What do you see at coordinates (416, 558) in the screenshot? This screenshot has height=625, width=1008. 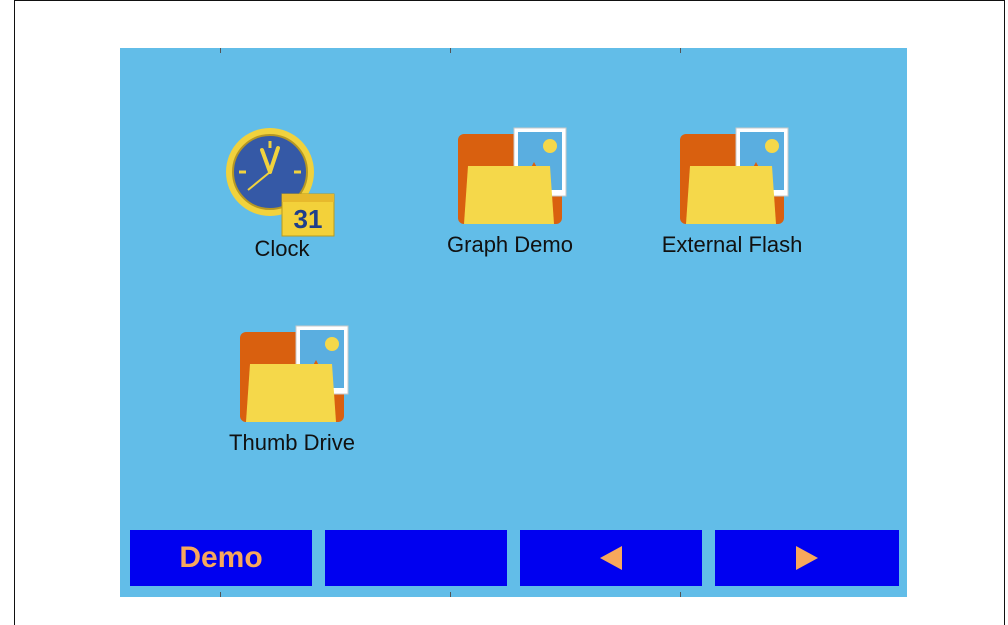 I see `blank-button` at bounding box center [416, 558].